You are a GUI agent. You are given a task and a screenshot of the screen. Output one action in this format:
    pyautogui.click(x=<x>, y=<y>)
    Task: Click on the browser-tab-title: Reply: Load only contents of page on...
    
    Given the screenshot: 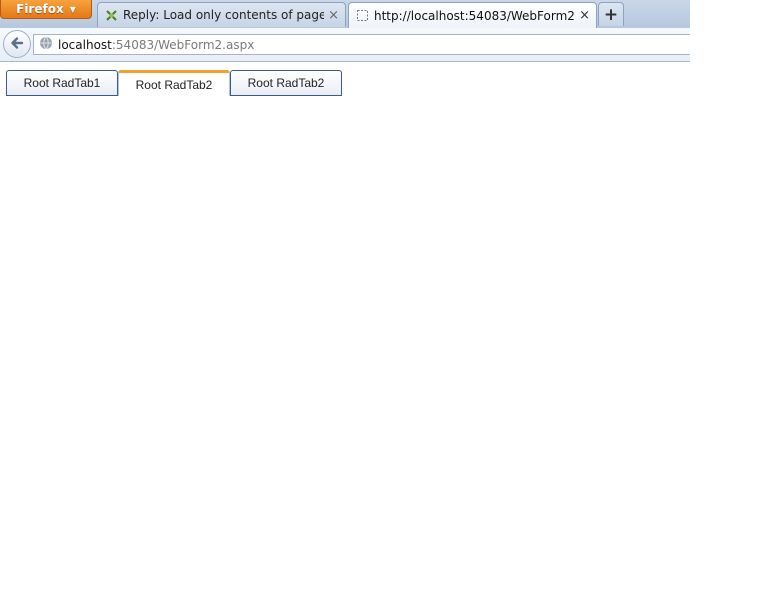 What is the action you would take?
    pyautogui.click(x=224, y=15)
    